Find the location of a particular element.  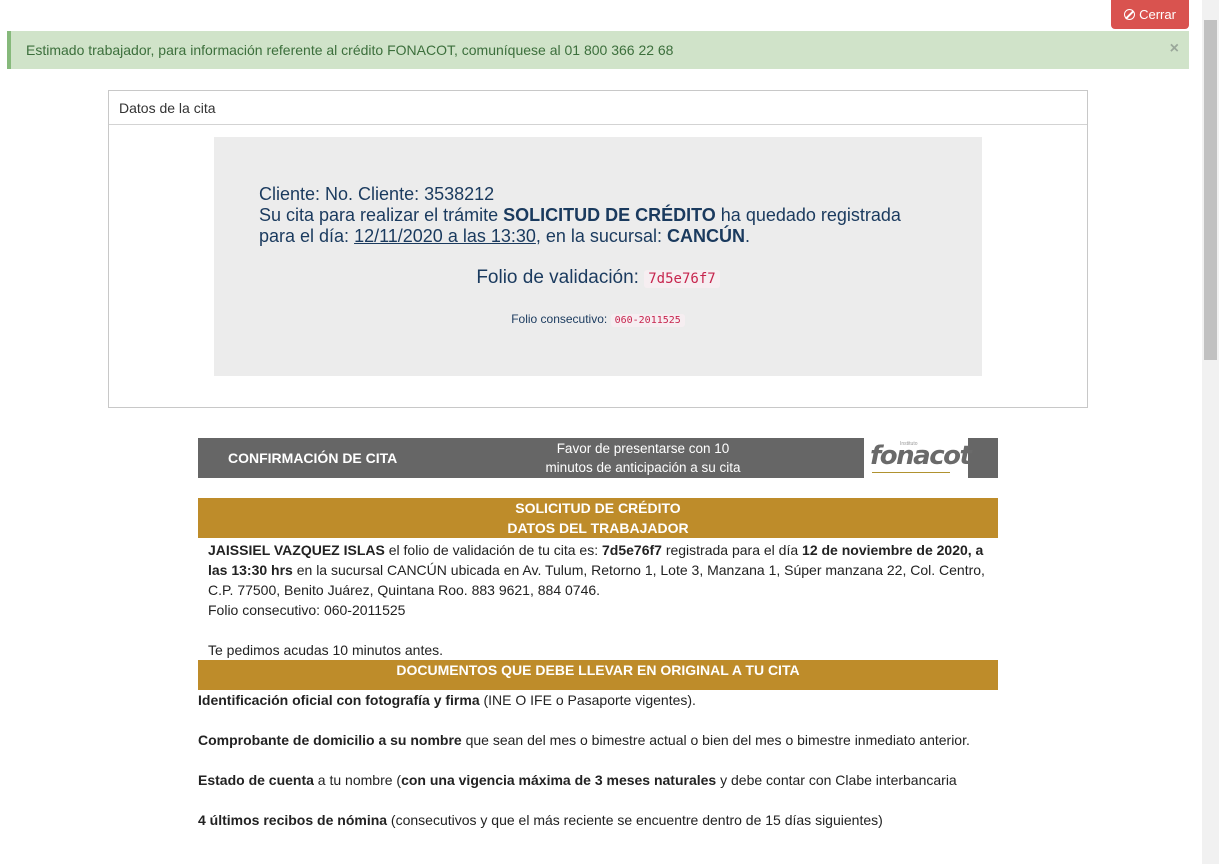

appointment-date: 12/11/2020 a las 13:30 is located at coordinates (445, 236).